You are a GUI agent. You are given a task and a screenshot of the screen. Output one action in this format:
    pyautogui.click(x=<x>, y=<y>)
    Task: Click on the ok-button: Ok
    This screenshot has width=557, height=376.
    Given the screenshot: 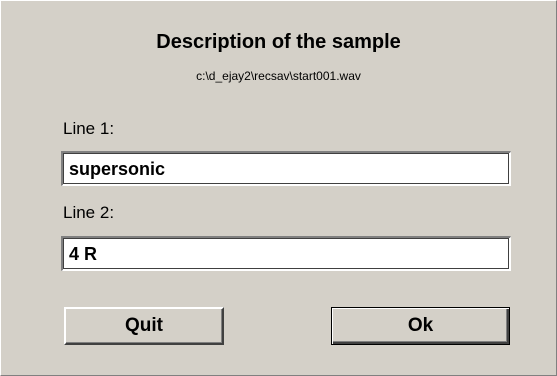 What is the action you would take?
    pyautogui.click(x=420, y=326)
    